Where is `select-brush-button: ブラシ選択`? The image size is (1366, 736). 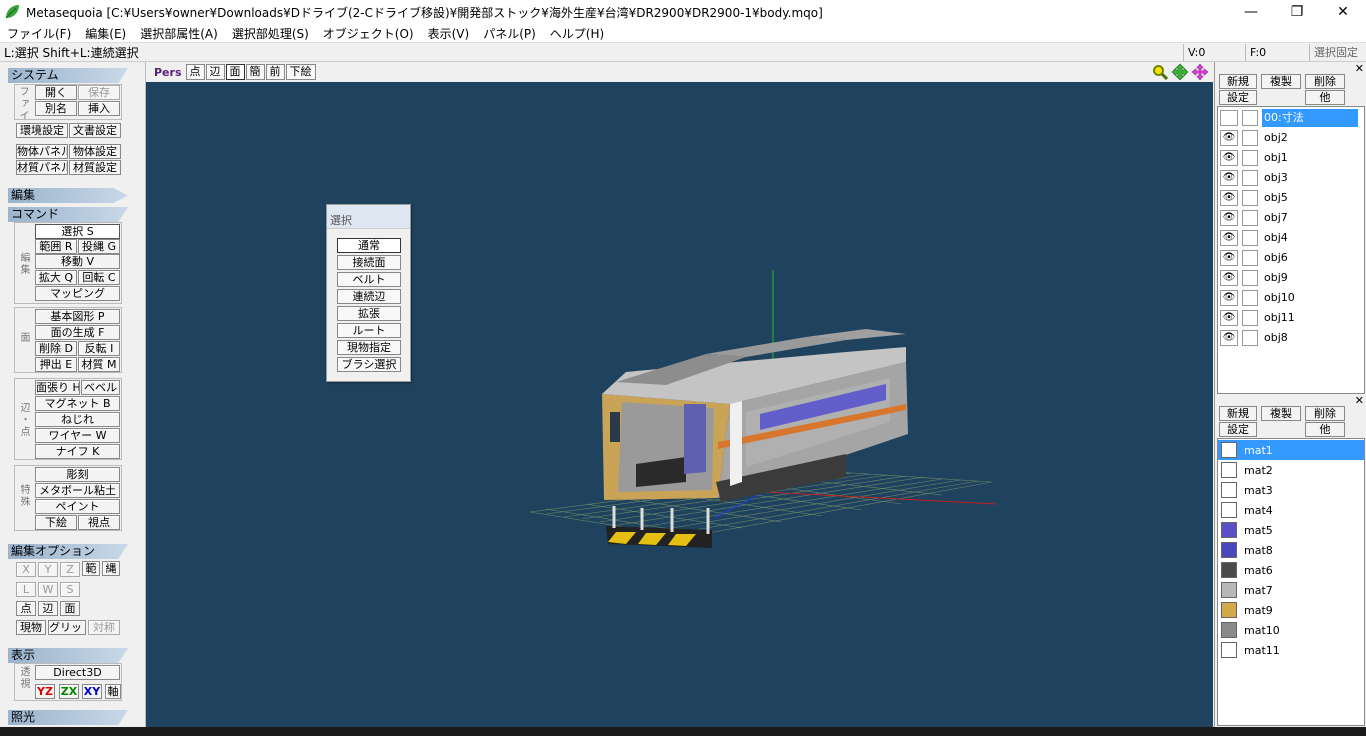
select-brush-button: ブラシ選択 is located at coordinates (369, 364).